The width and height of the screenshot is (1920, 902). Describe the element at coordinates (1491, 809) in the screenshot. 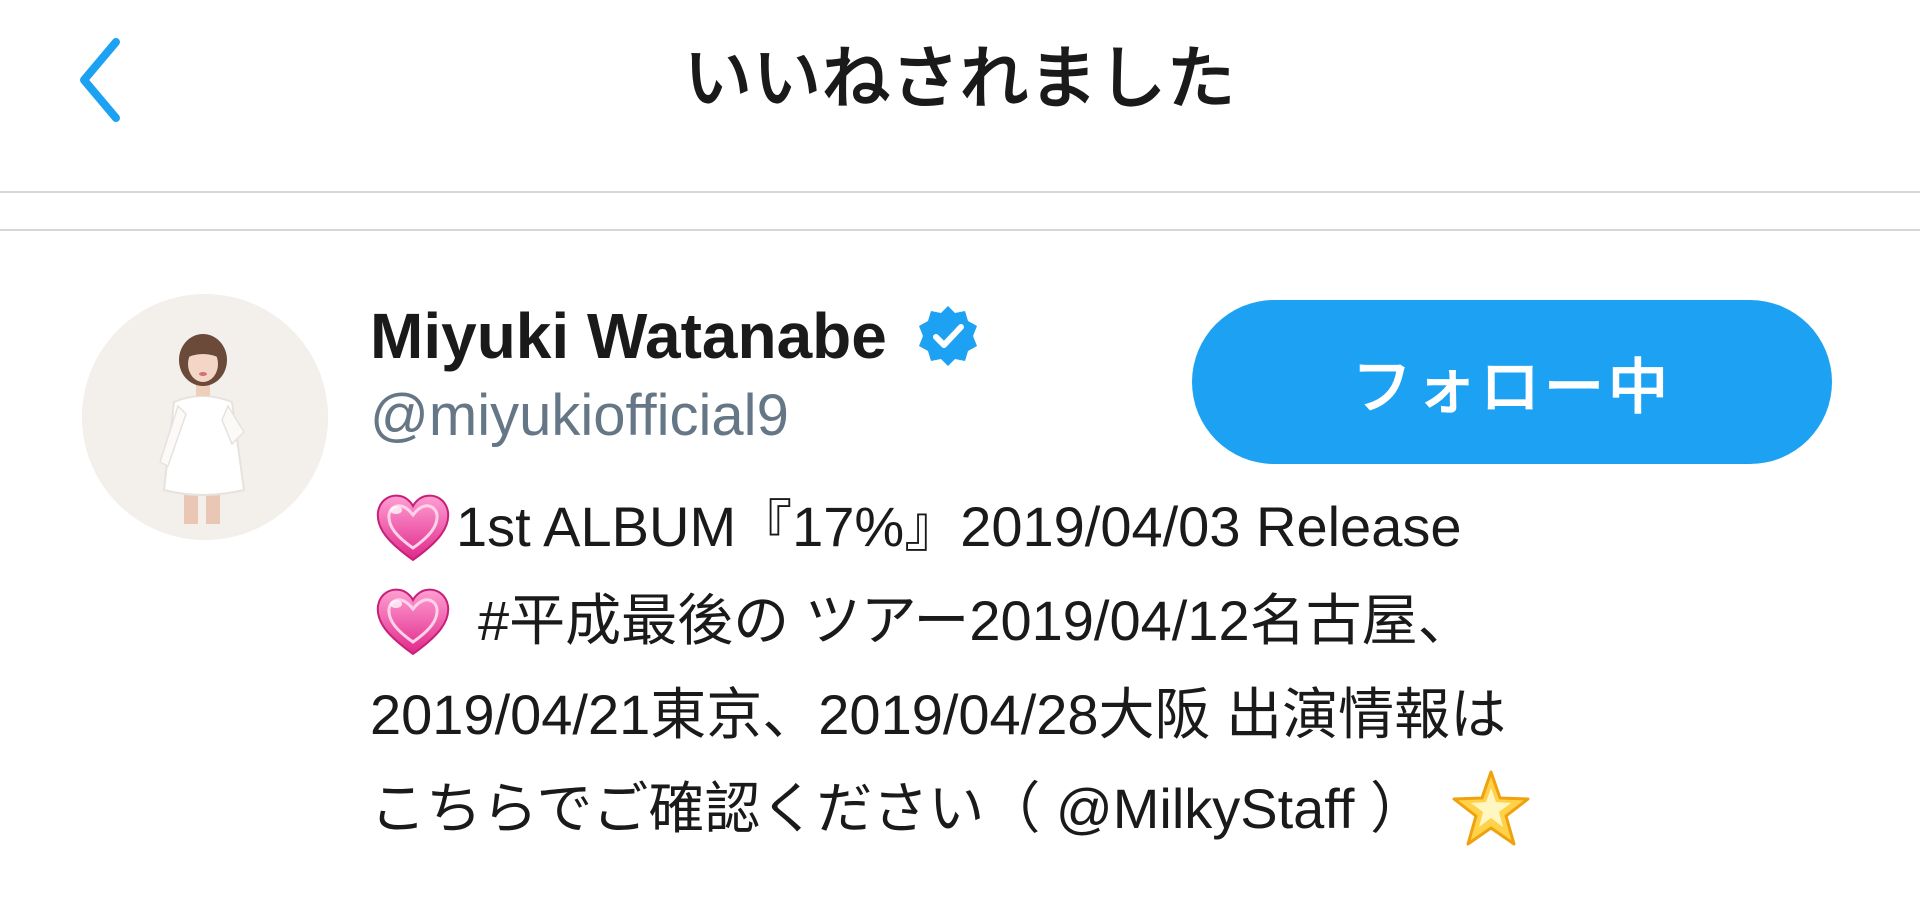

I see `glowing-star-icon` at that location.